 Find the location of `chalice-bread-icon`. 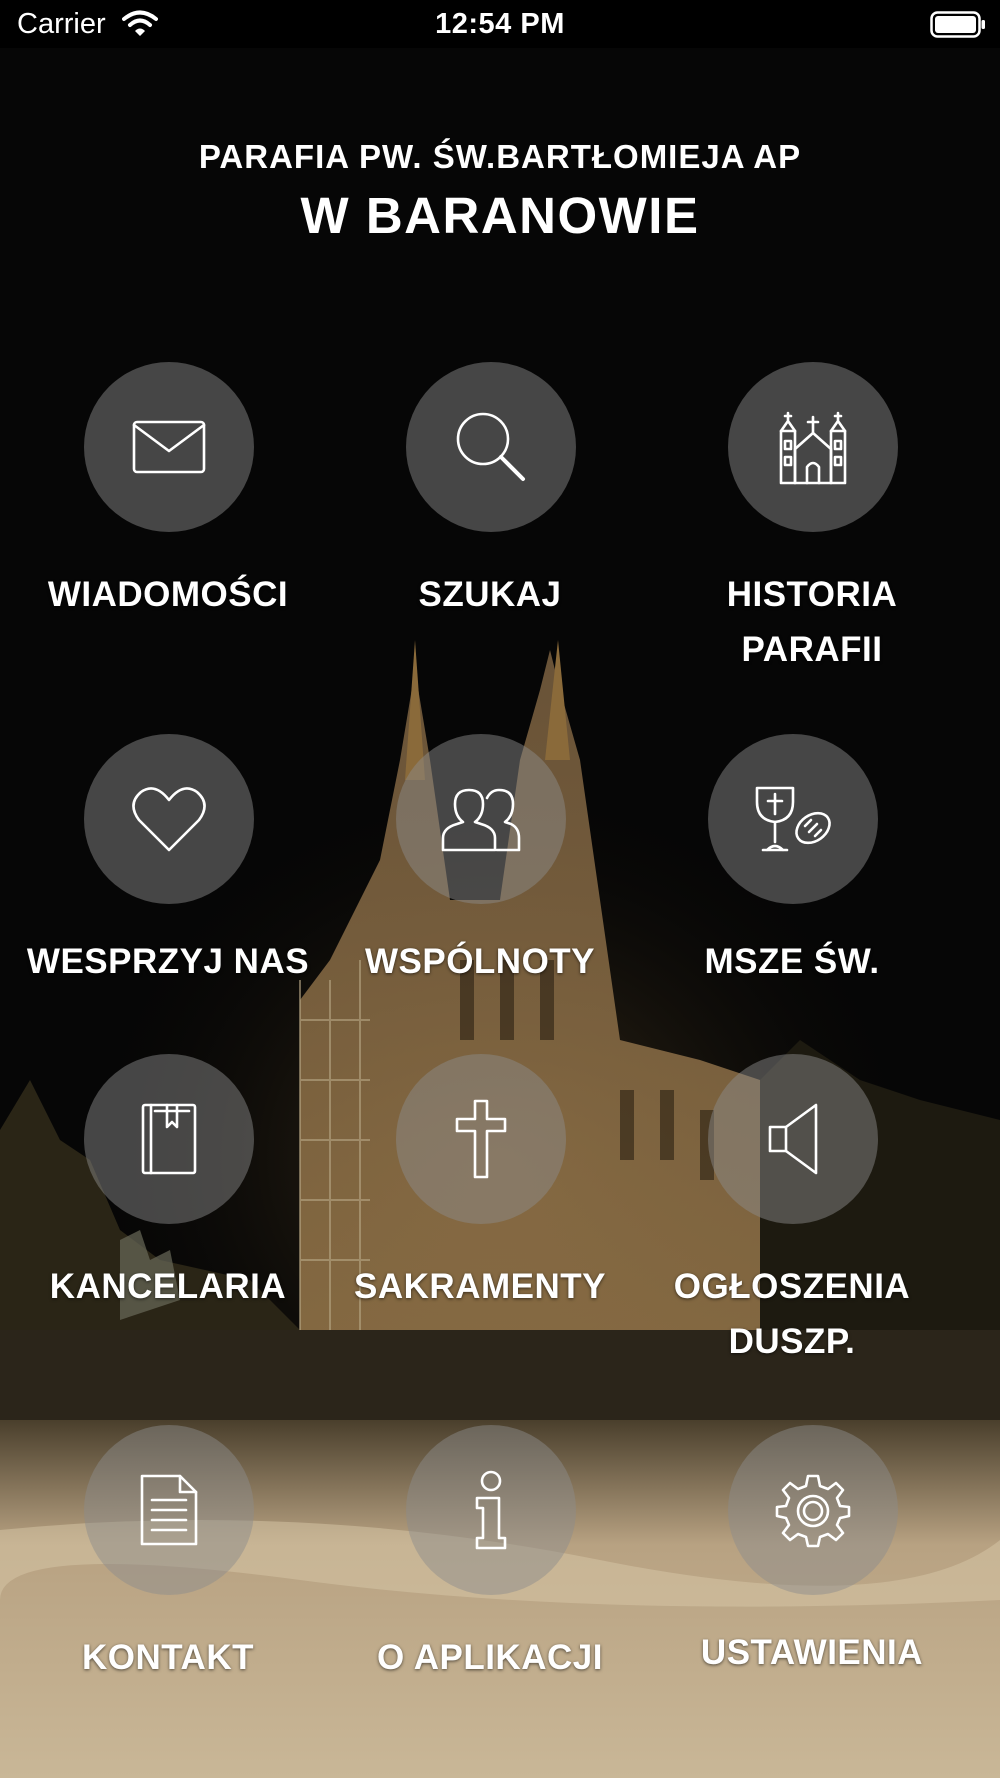

chalice-bread-icon is located at coordinates (793, 819).